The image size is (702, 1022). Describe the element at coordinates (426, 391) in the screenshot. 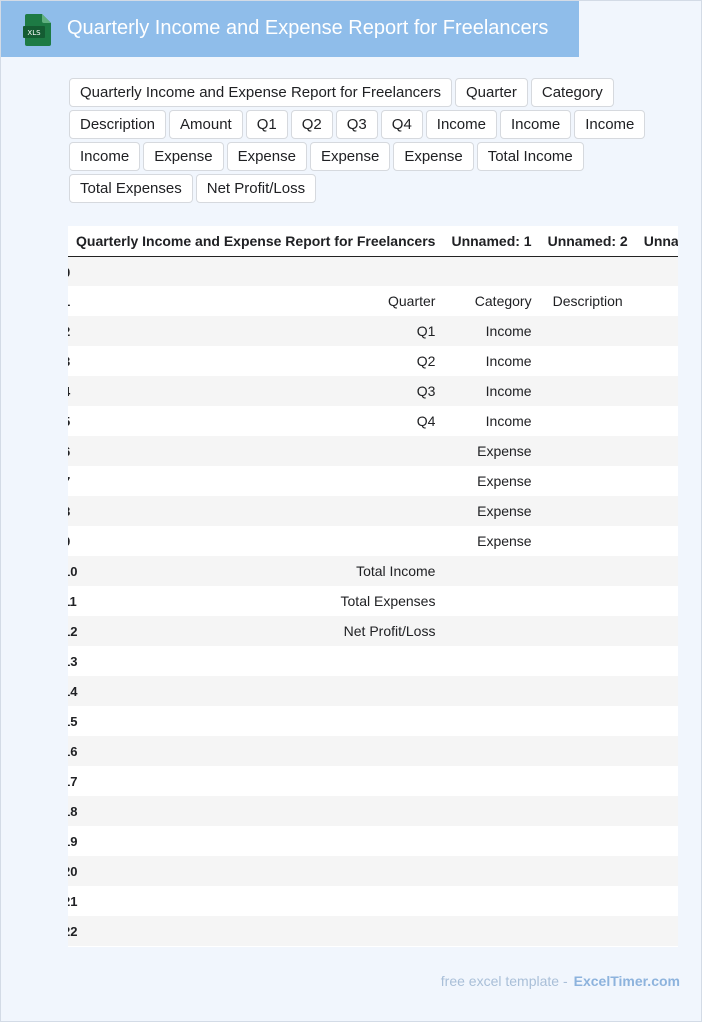

I see `table-cell: Q3` at that location.